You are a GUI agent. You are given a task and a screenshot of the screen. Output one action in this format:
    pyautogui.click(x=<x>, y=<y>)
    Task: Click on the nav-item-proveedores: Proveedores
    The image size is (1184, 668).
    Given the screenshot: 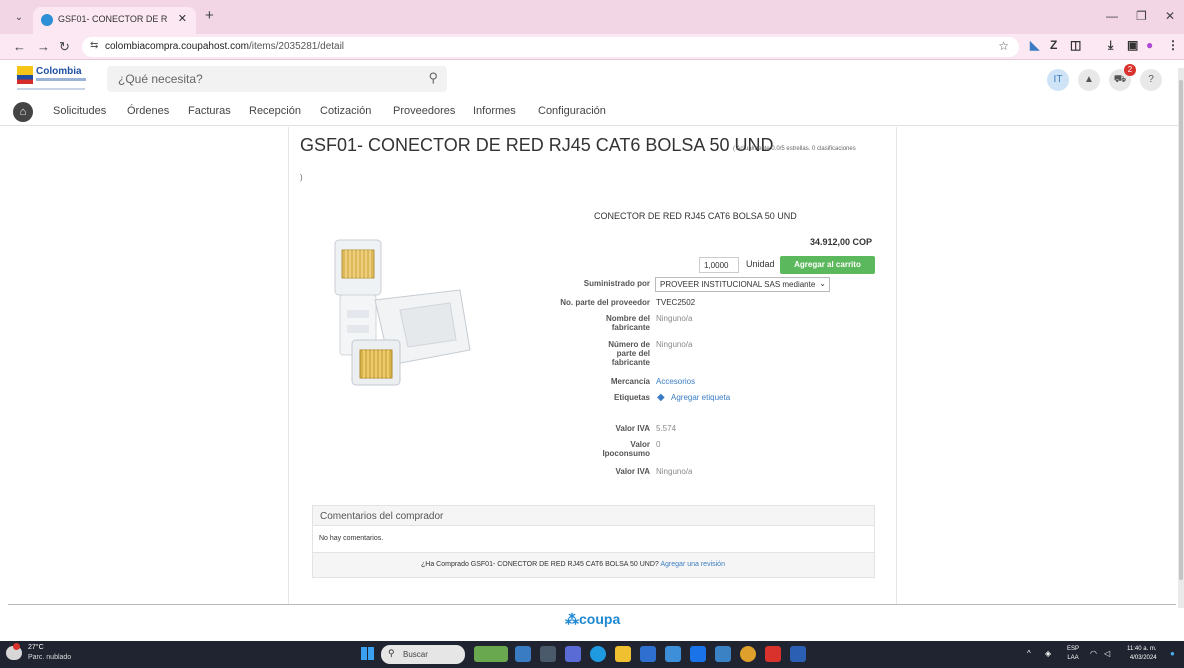 What is the action you would take?
    pyautogui.click(x=424, y=111)
    